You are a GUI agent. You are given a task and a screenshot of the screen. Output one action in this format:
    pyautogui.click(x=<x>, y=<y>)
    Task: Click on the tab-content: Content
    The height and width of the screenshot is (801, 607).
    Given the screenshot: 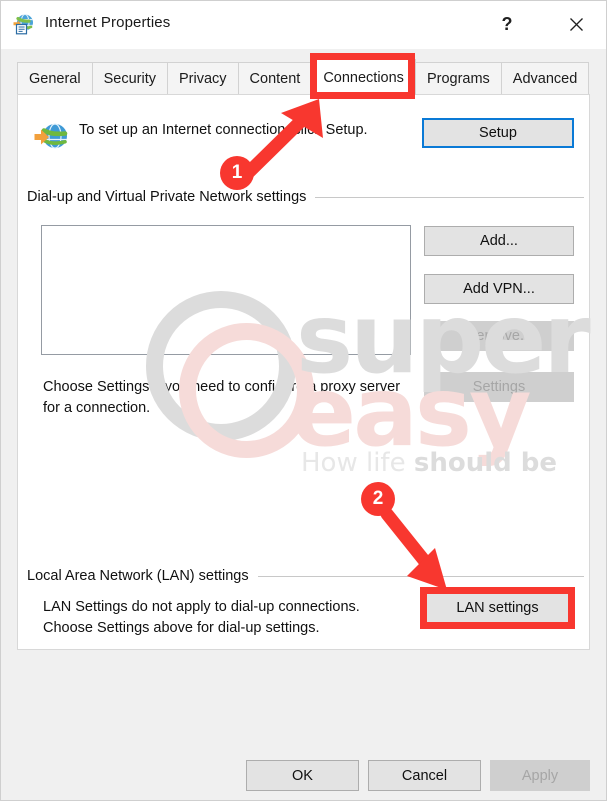 What is the action you would take?
    pyautogui.click(x=275, y=78)
    